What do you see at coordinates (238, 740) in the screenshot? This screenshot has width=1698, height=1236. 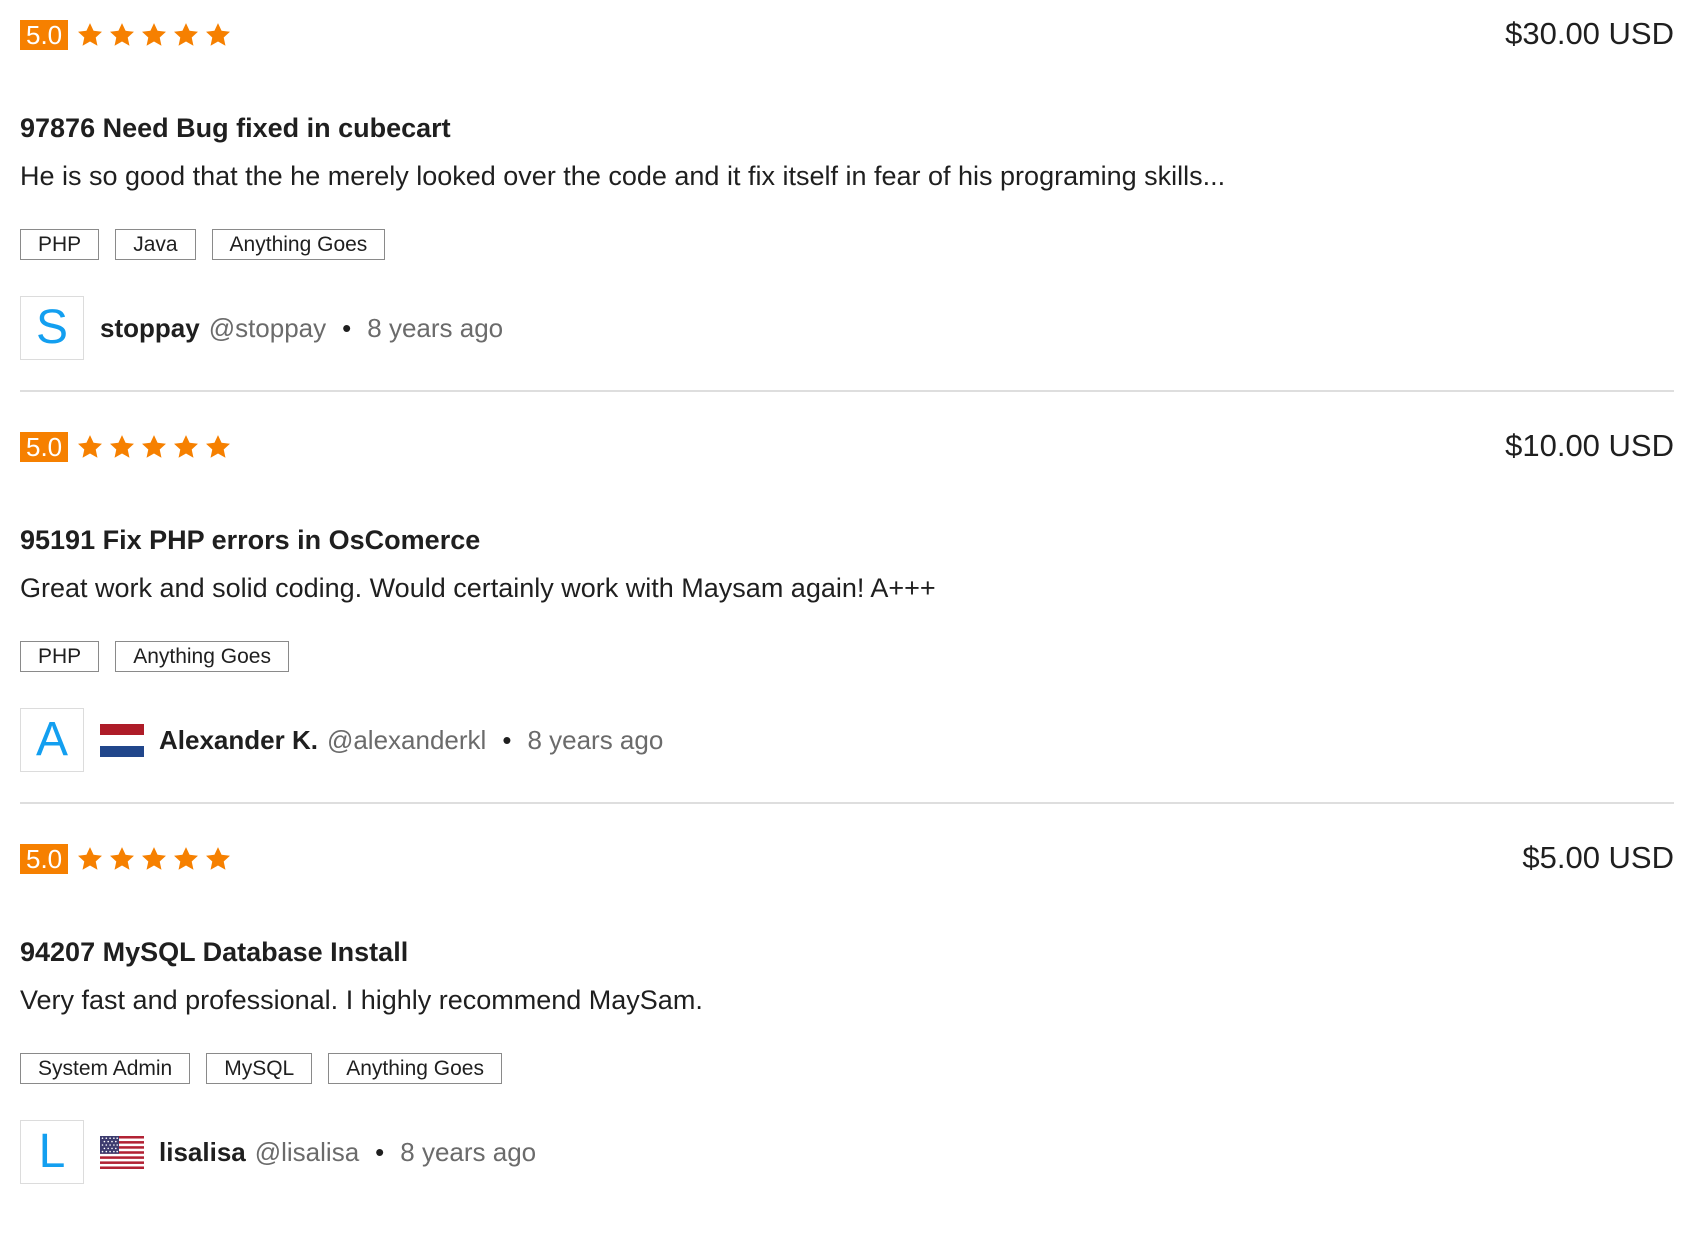 I see `reviewer-name: Alexander K.` at bounding box center [238, 740].